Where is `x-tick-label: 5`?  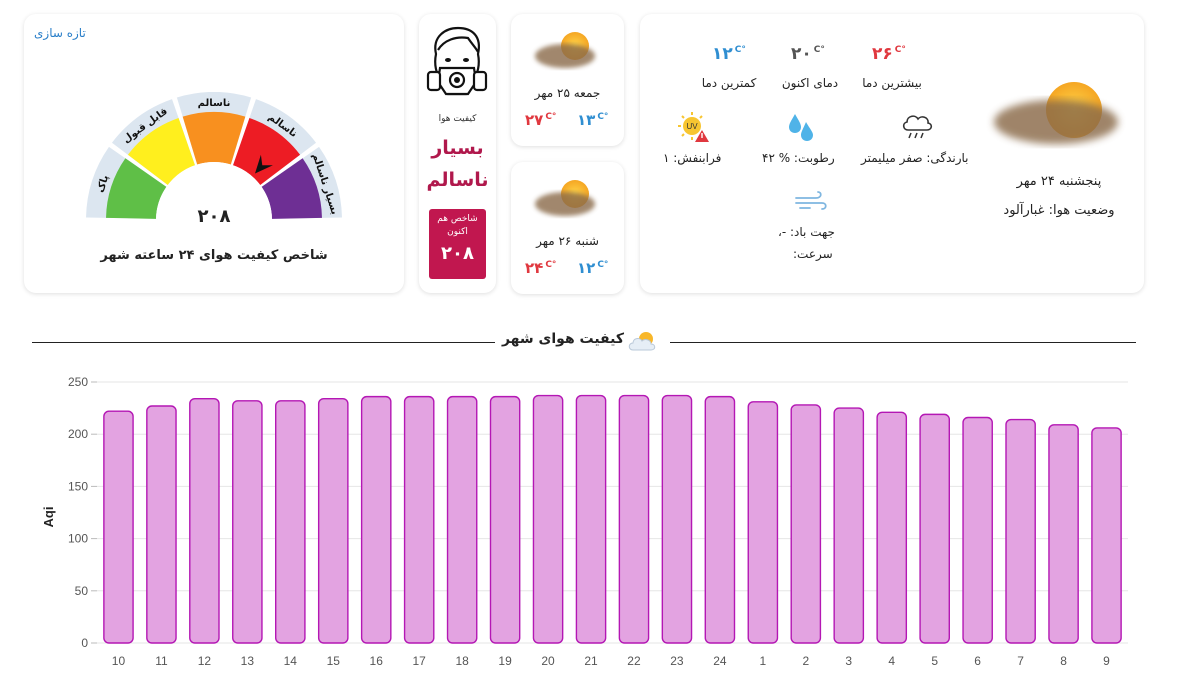
x-tick-label: 5 is located at coordinates (934, 661).